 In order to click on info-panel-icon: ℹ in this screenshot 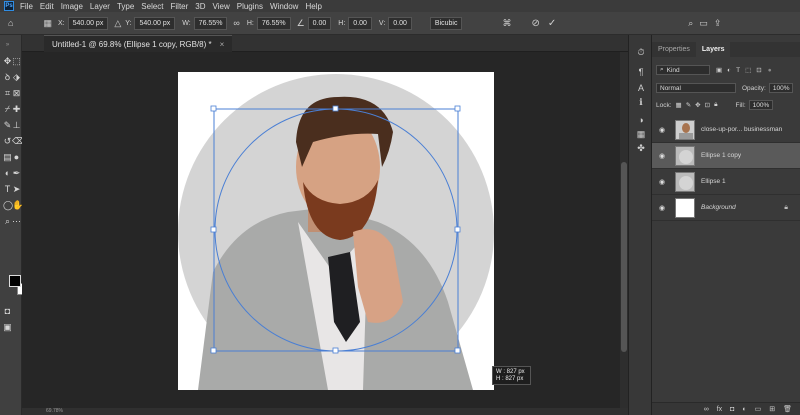, I will do `click(641, 102)`.